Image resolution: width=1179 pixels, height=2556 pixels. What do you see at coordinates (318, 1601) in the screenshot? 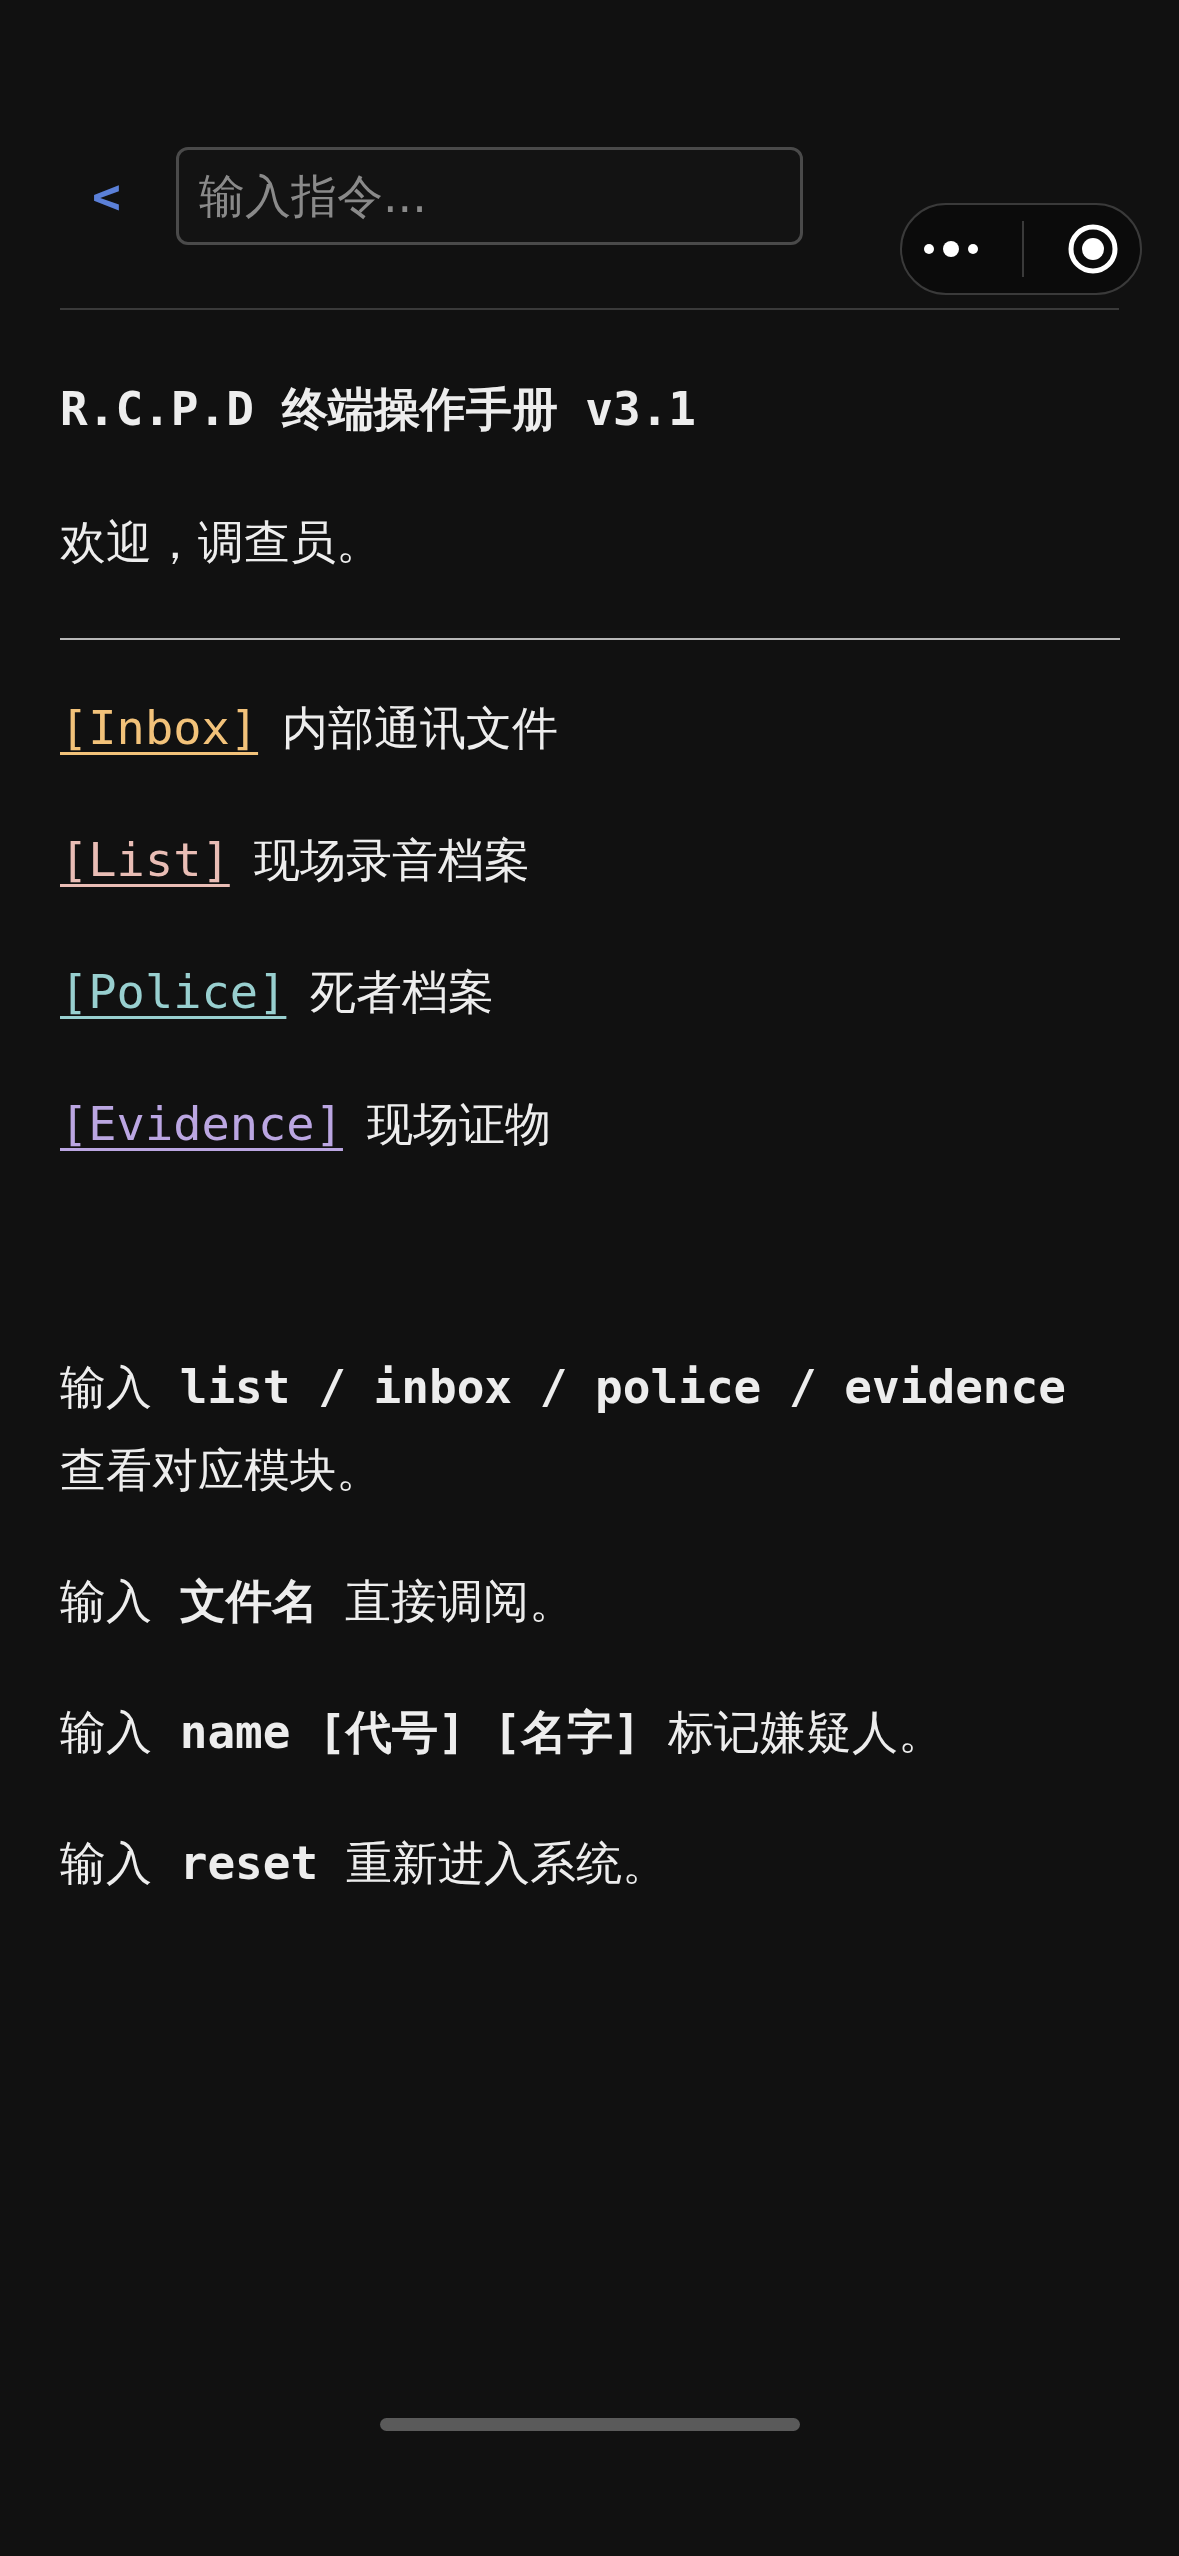
I see `instruction-text: 输入 文件名 直接调阅。` at bounding box center [318, 1601].